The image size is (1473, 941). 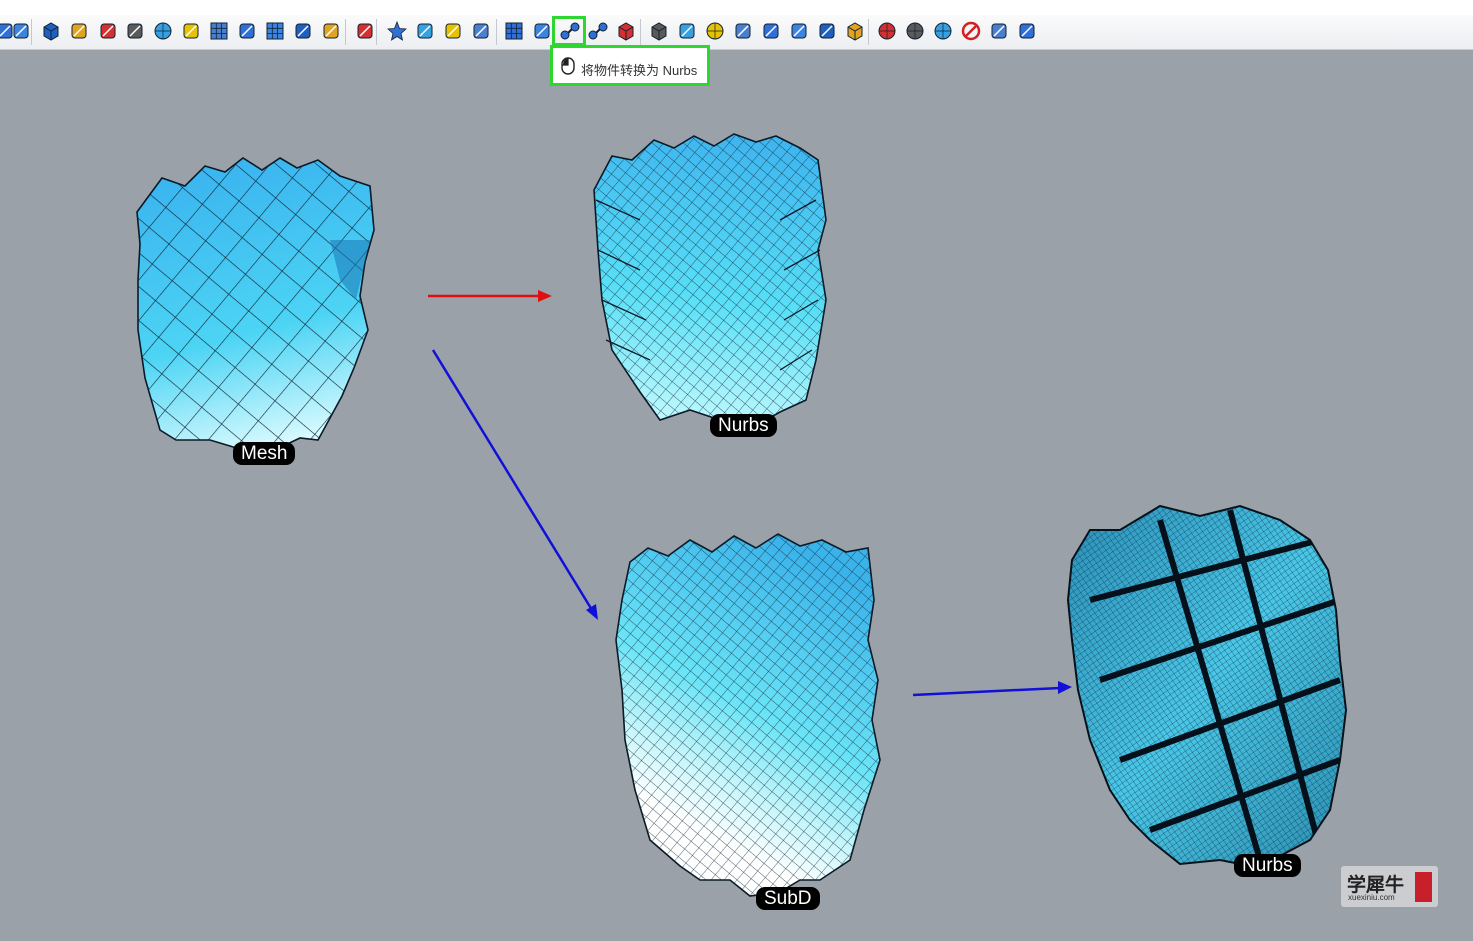 What do you see at coordinates (135, 31) in the screenshot?
I see `network-surface-icon` at bounding box center [135, 31].